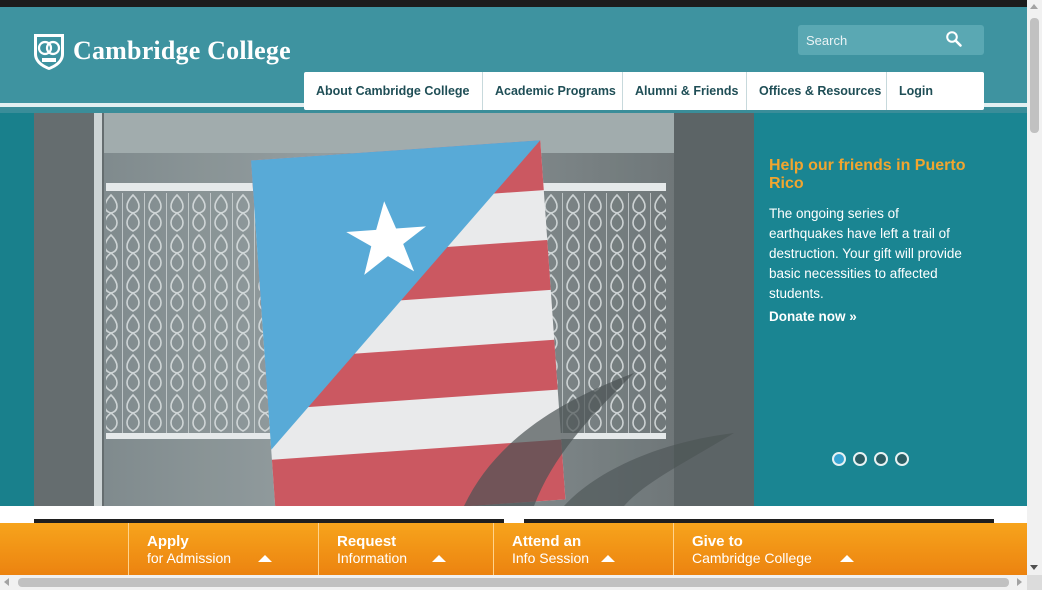  Describe the element at coordinates (372, 558) in the screenshot. I see `cta-request-sub: Information` at that location.